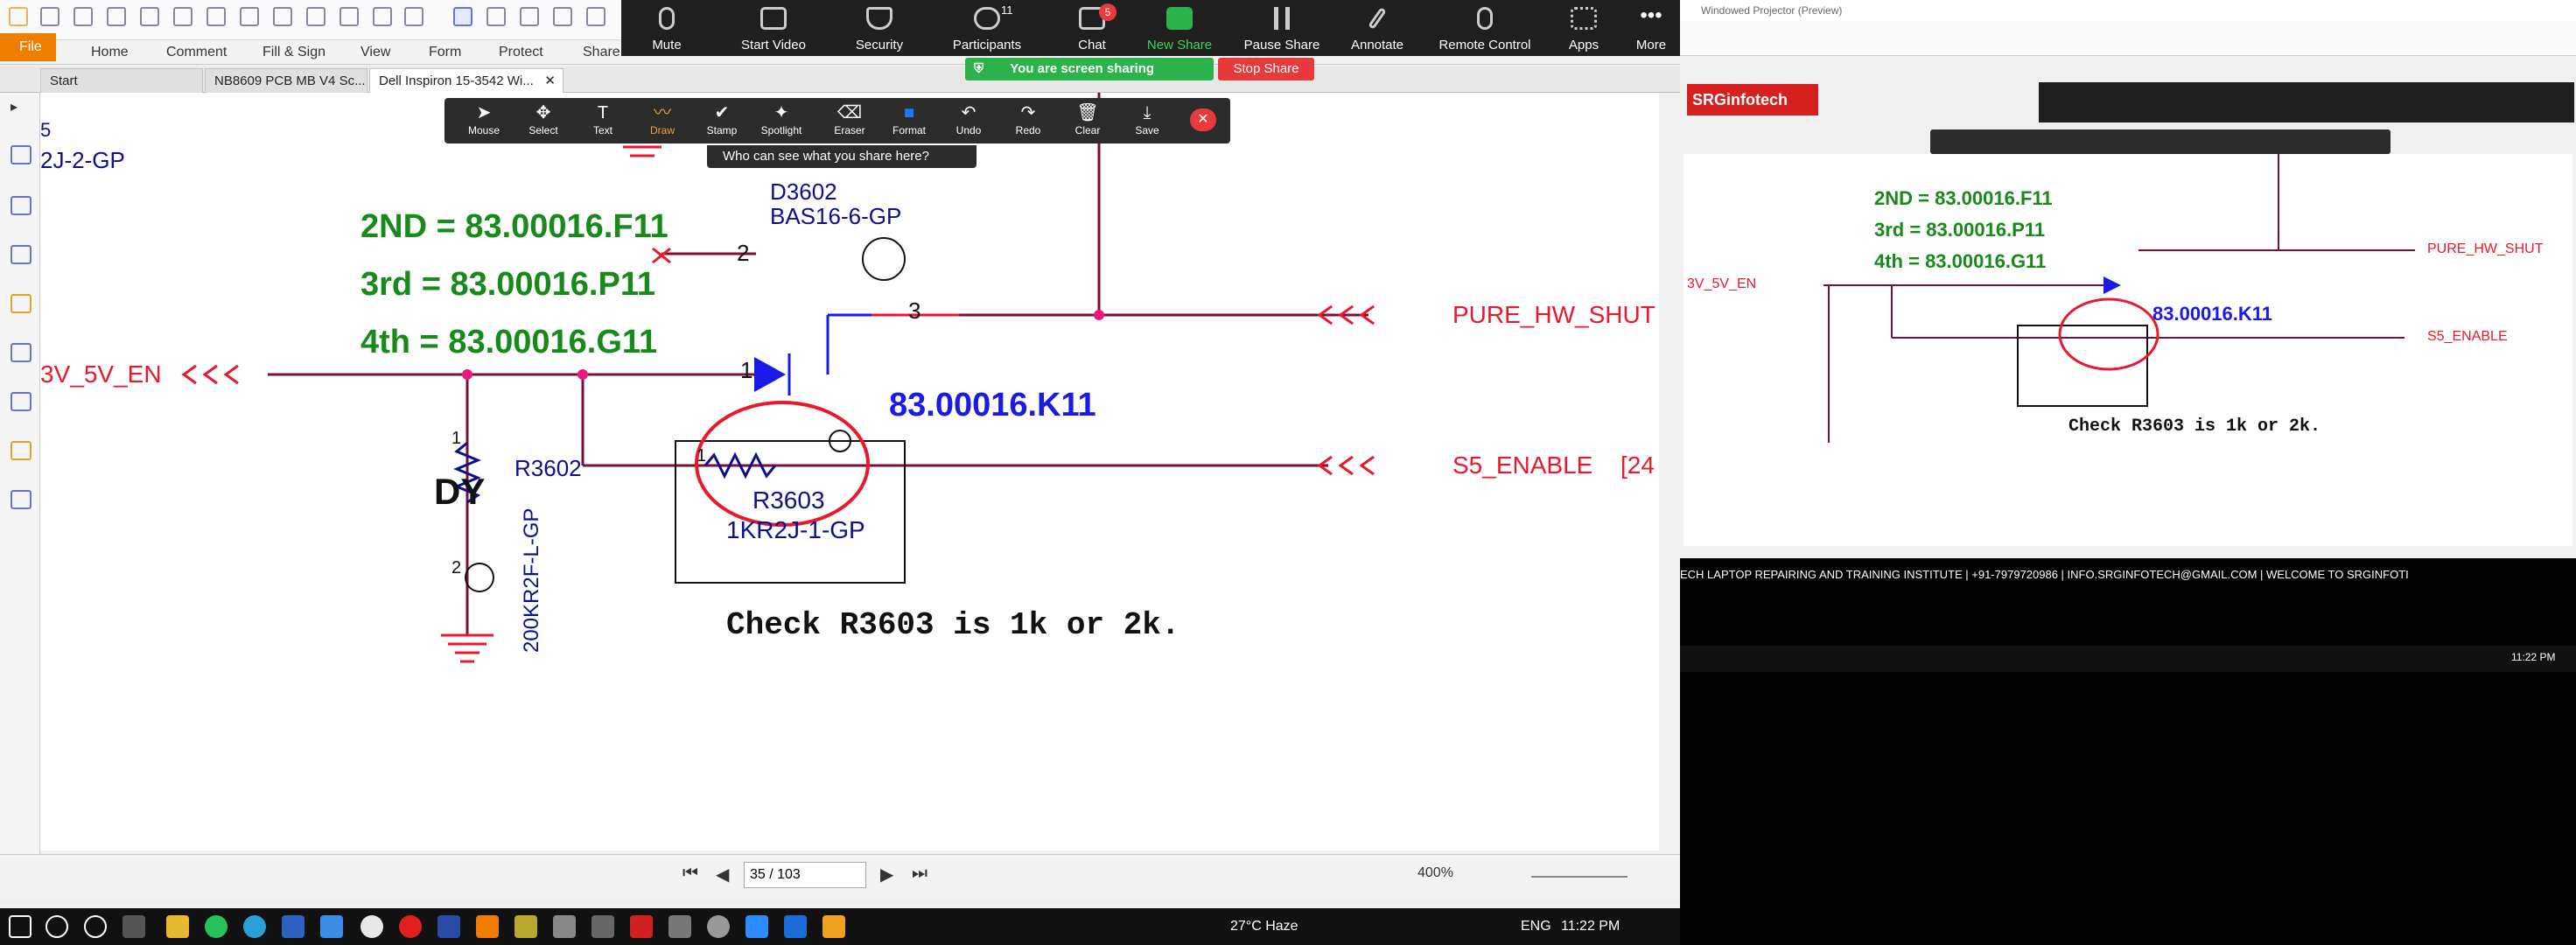 The image size is (2576, 945). What do you see at coordinates (21, 205) in the screenshot?
I see `pages-icon` at bounding box center [21, 205].